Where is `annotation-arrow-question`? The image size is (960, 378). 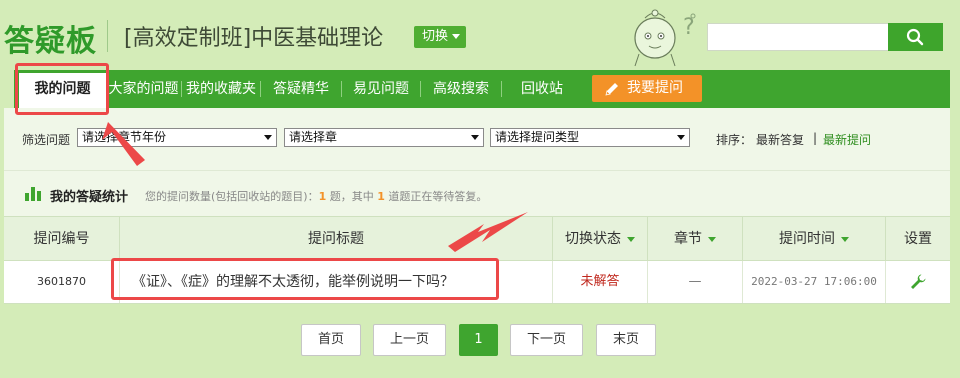
annotation-arrow-question is located at coordinates (488, 232).